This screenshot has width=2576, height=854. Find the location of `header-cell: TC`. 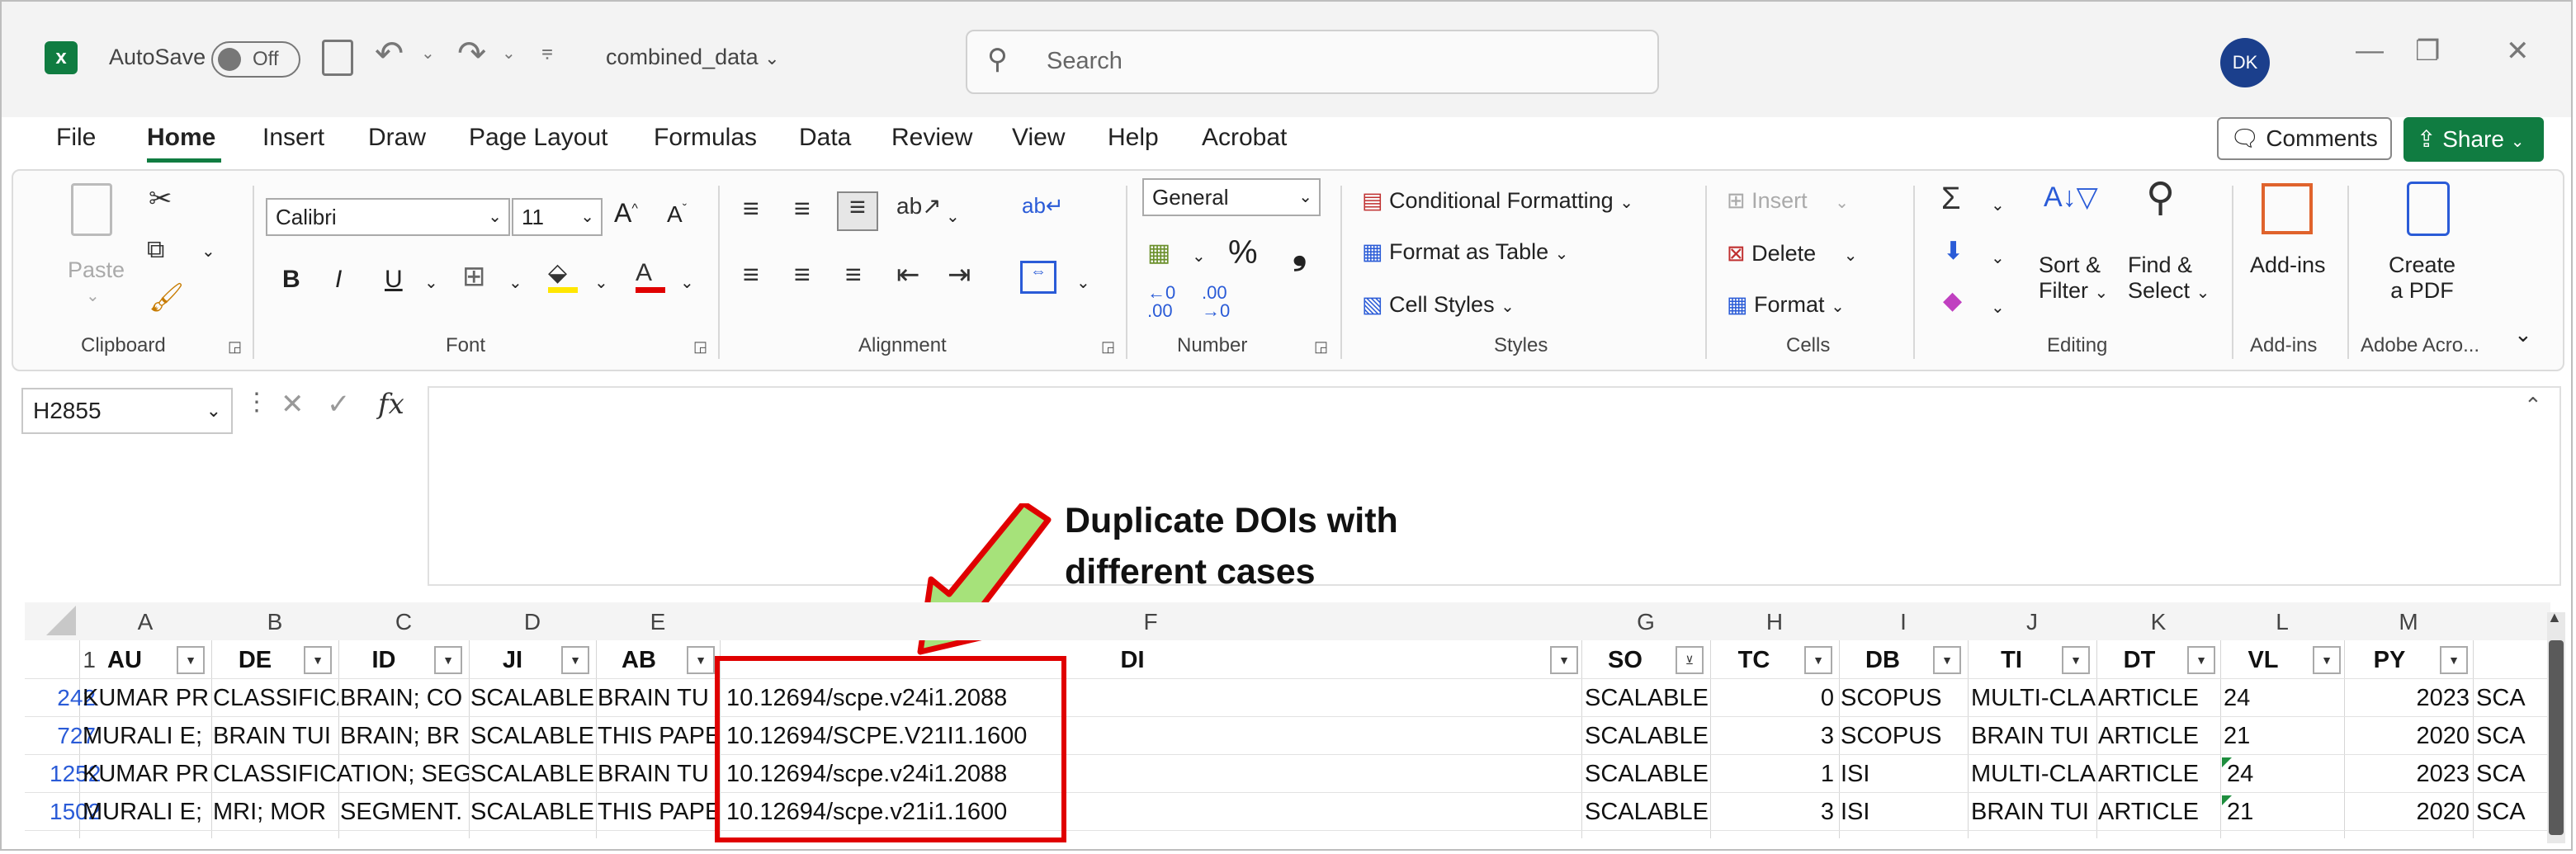

header-cell: TC is located at coordinates (1754, 660).